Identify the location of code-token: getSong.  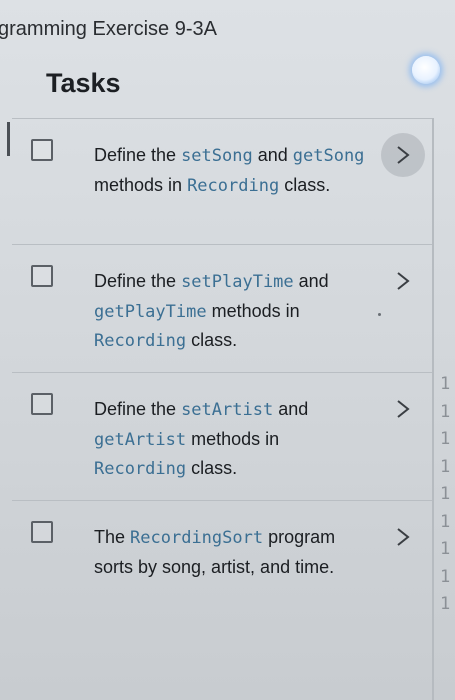
(328, 156).